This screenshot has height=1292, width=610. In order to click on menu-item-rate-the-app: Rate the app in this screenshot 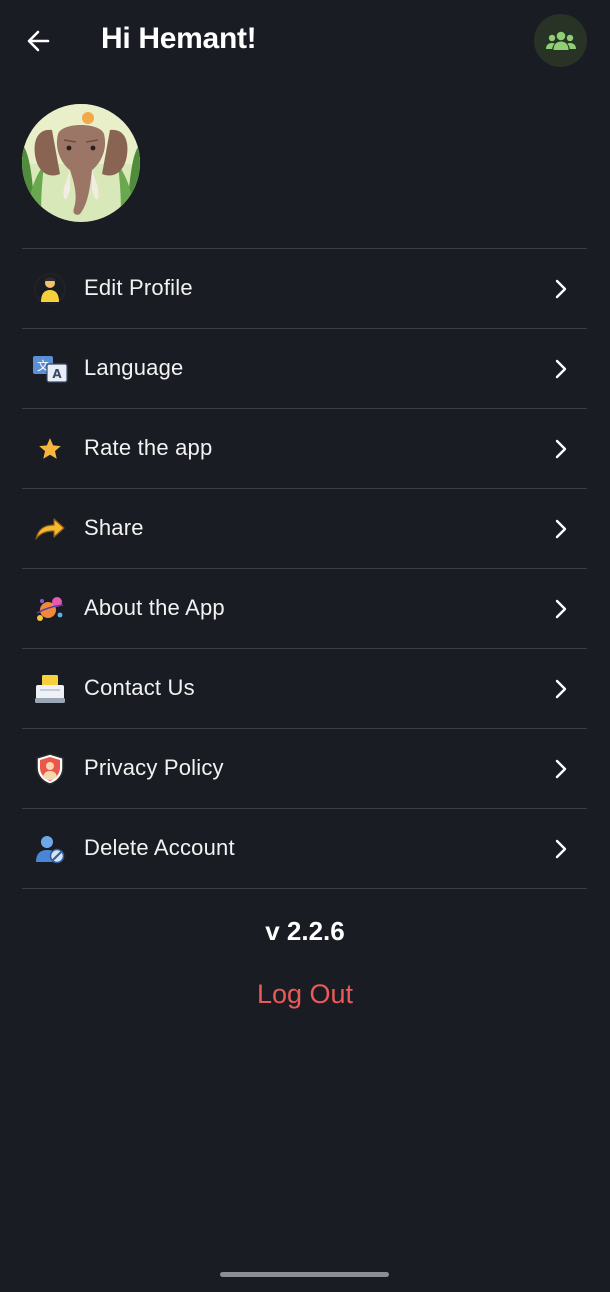, I will do `click(304, 449)`.